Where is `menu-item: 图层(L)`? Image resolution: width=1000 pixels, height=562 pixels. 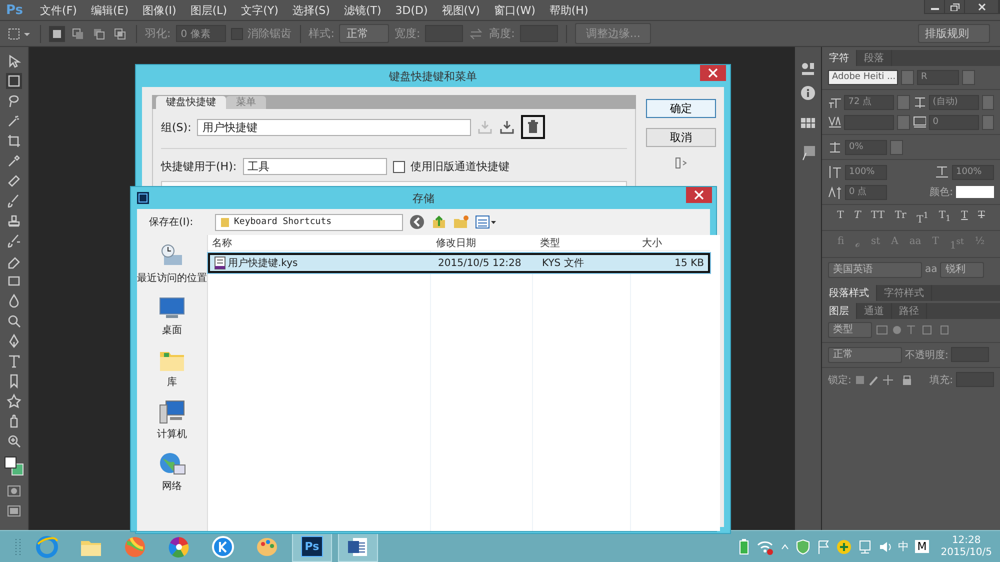 menu-item: 图层(L) is located at coordinates (208, 10).